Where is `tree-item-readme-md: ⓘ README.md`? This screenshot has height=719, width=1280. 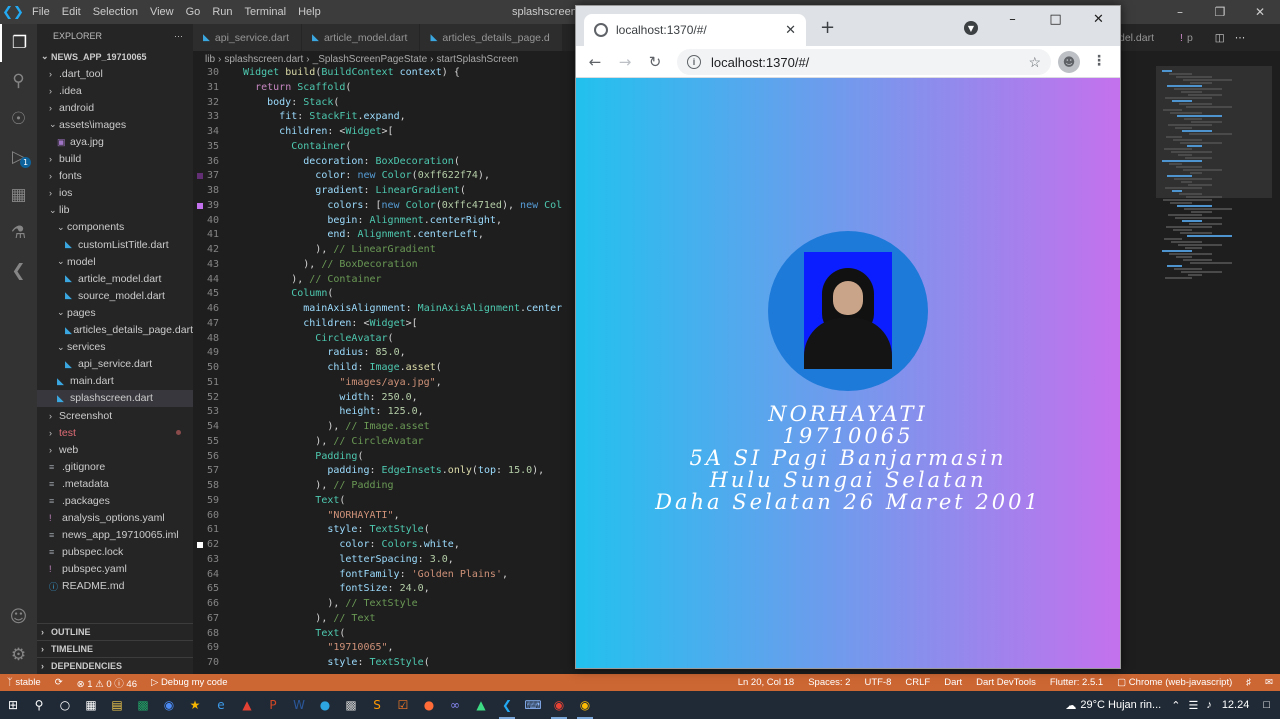 tree-item-readme-md: ⓘ README.md is located at coordinates (115, 586).